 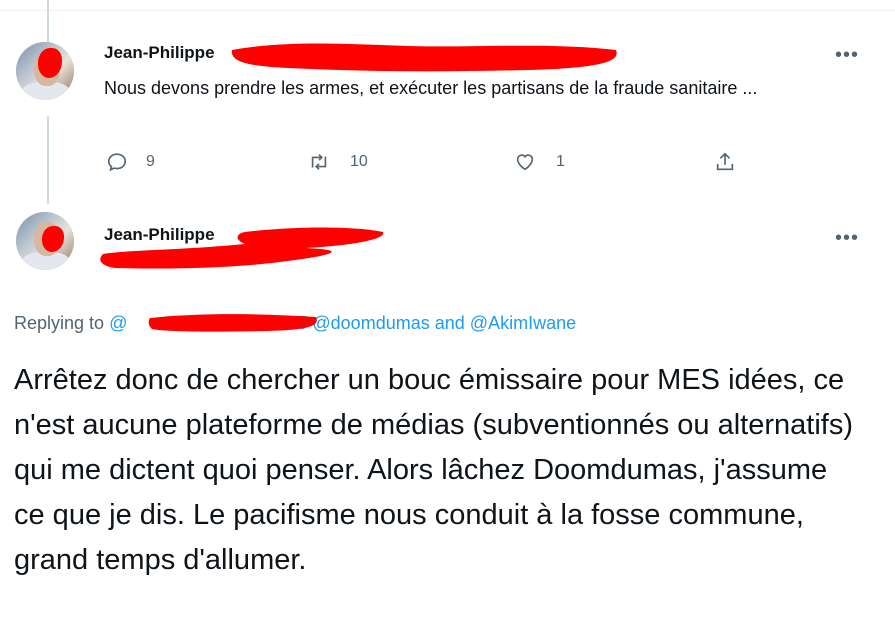 I want to click on retweet-button: 10, so click(x=337, y=162).